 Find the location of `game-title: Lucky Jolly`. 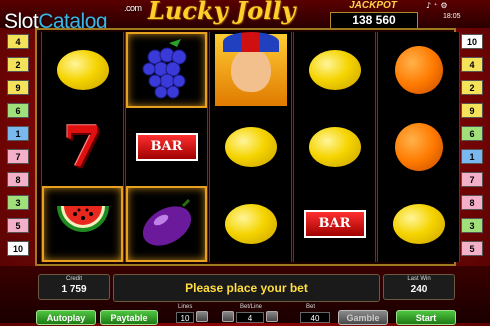

game-title: Lucky Jolly is located at coordinates (222, 12).